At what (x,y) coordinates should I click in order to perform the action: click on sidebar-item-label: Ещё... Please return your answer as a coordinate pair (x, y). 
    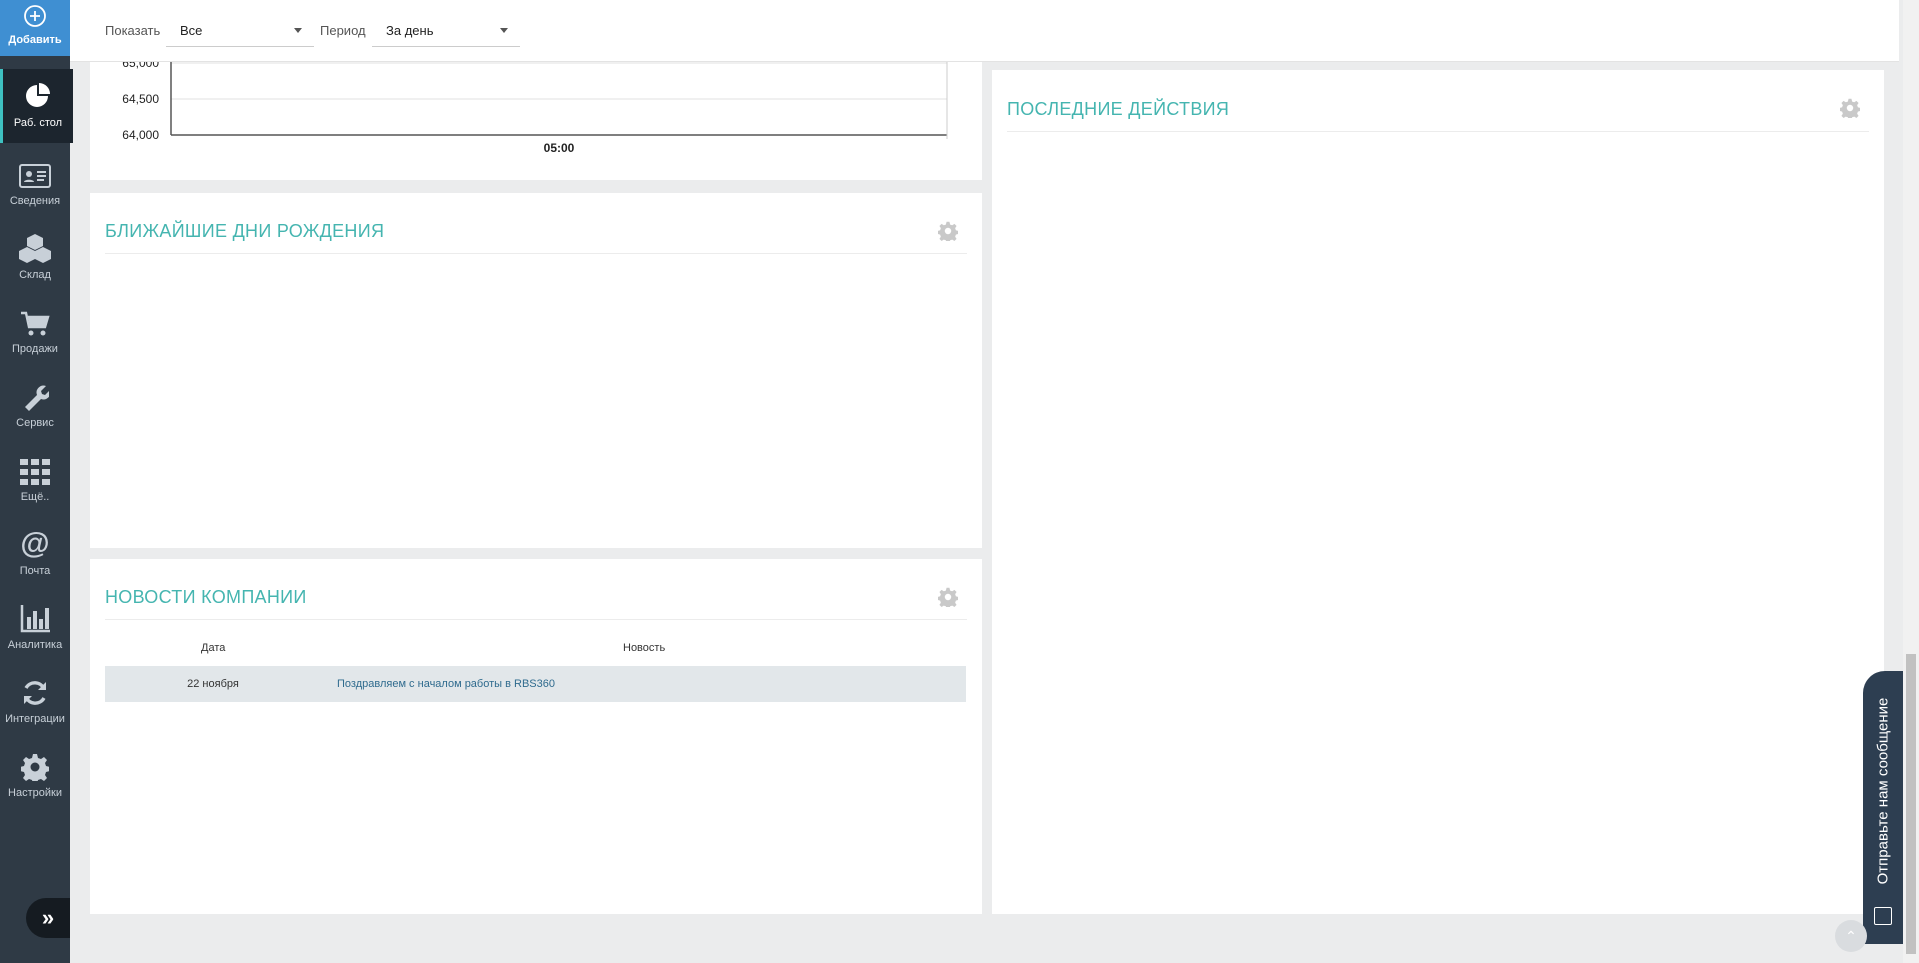
    Looking at the image, I should click on (35, 497).